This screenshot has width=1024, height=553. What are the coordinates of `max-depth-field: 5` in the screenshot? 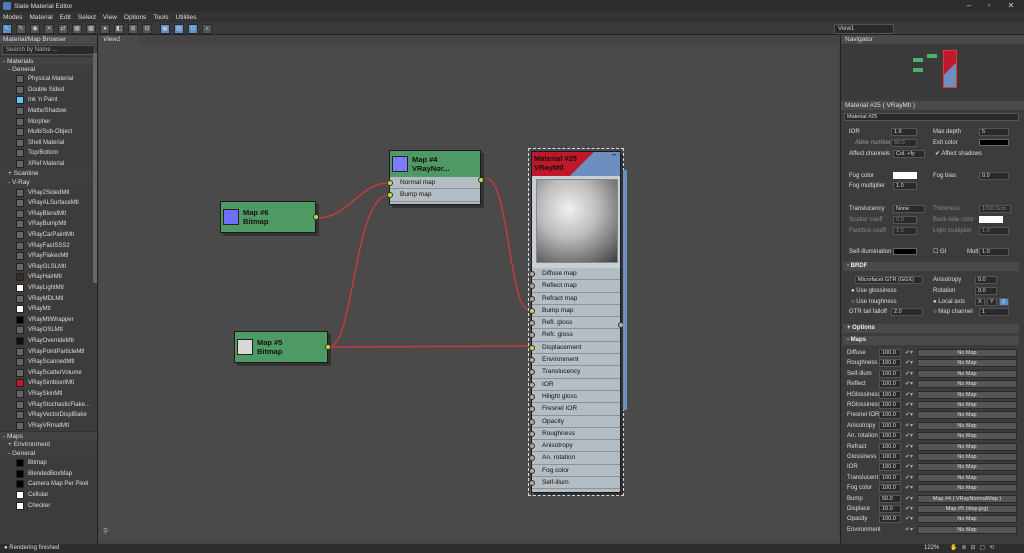 It's located at (994, 132).